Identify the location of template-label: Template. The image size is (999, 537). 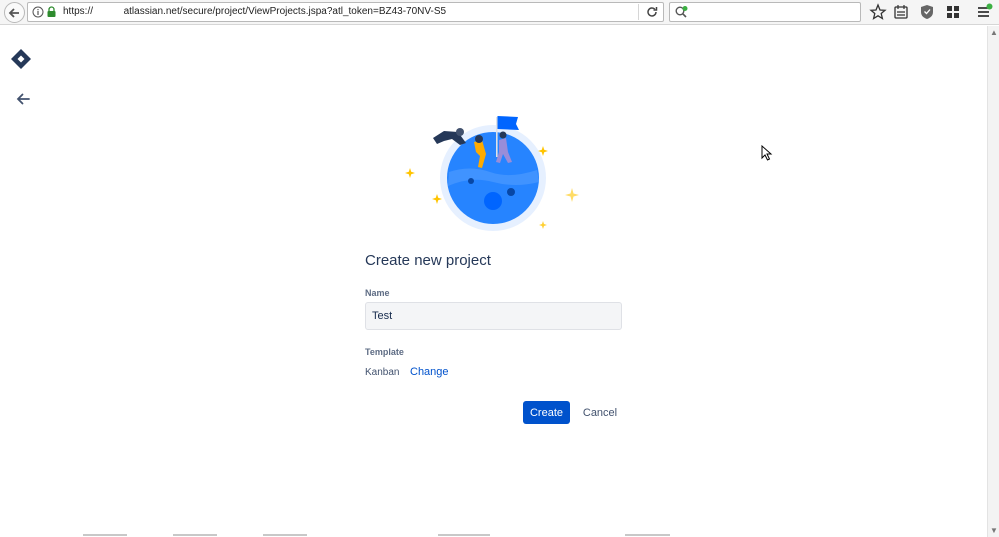
(384, 352).